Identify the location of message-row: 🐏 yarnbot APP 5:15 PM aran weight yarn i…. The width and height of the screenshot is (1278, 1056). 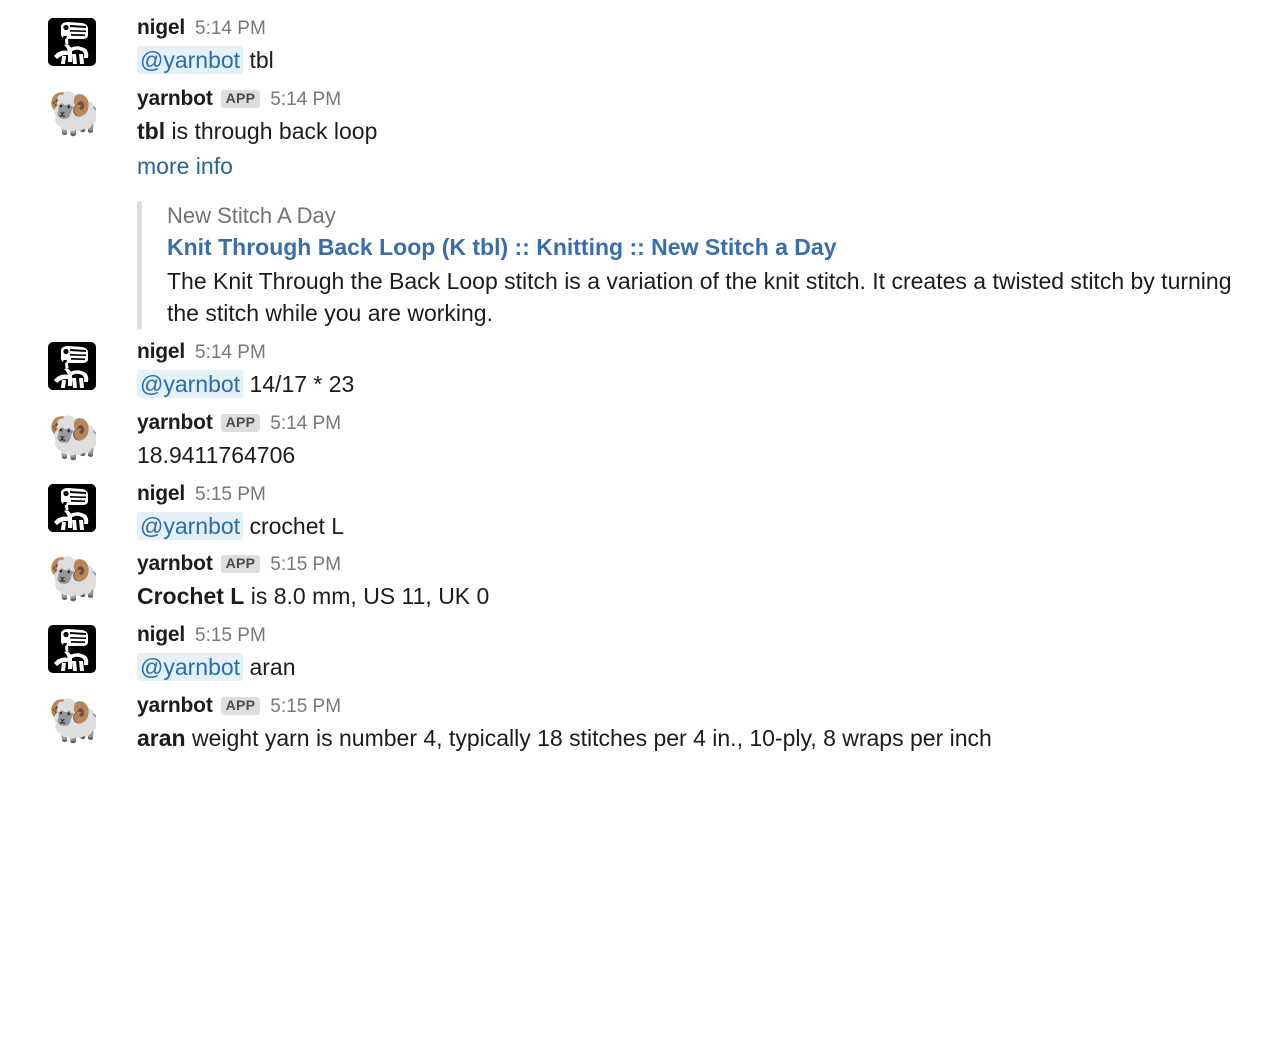
(639, 723).